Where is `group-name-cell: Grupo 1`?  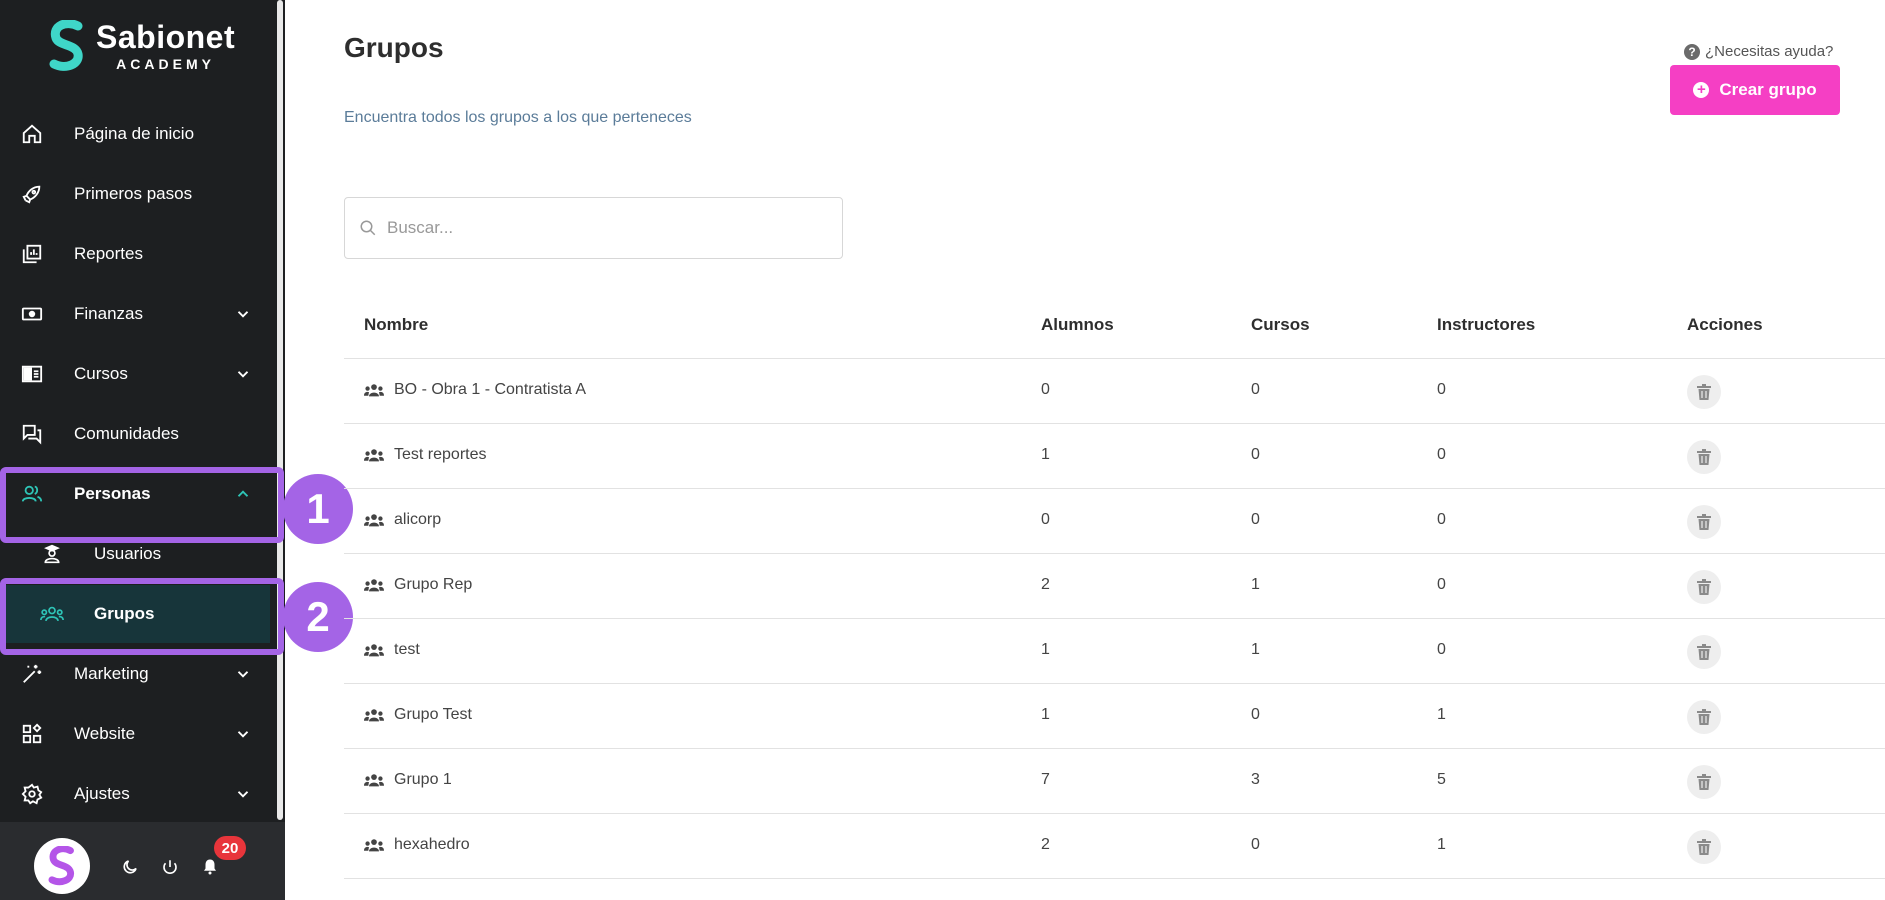 group-name-cell: Grupo 1 is located at coordinates (408, 780).